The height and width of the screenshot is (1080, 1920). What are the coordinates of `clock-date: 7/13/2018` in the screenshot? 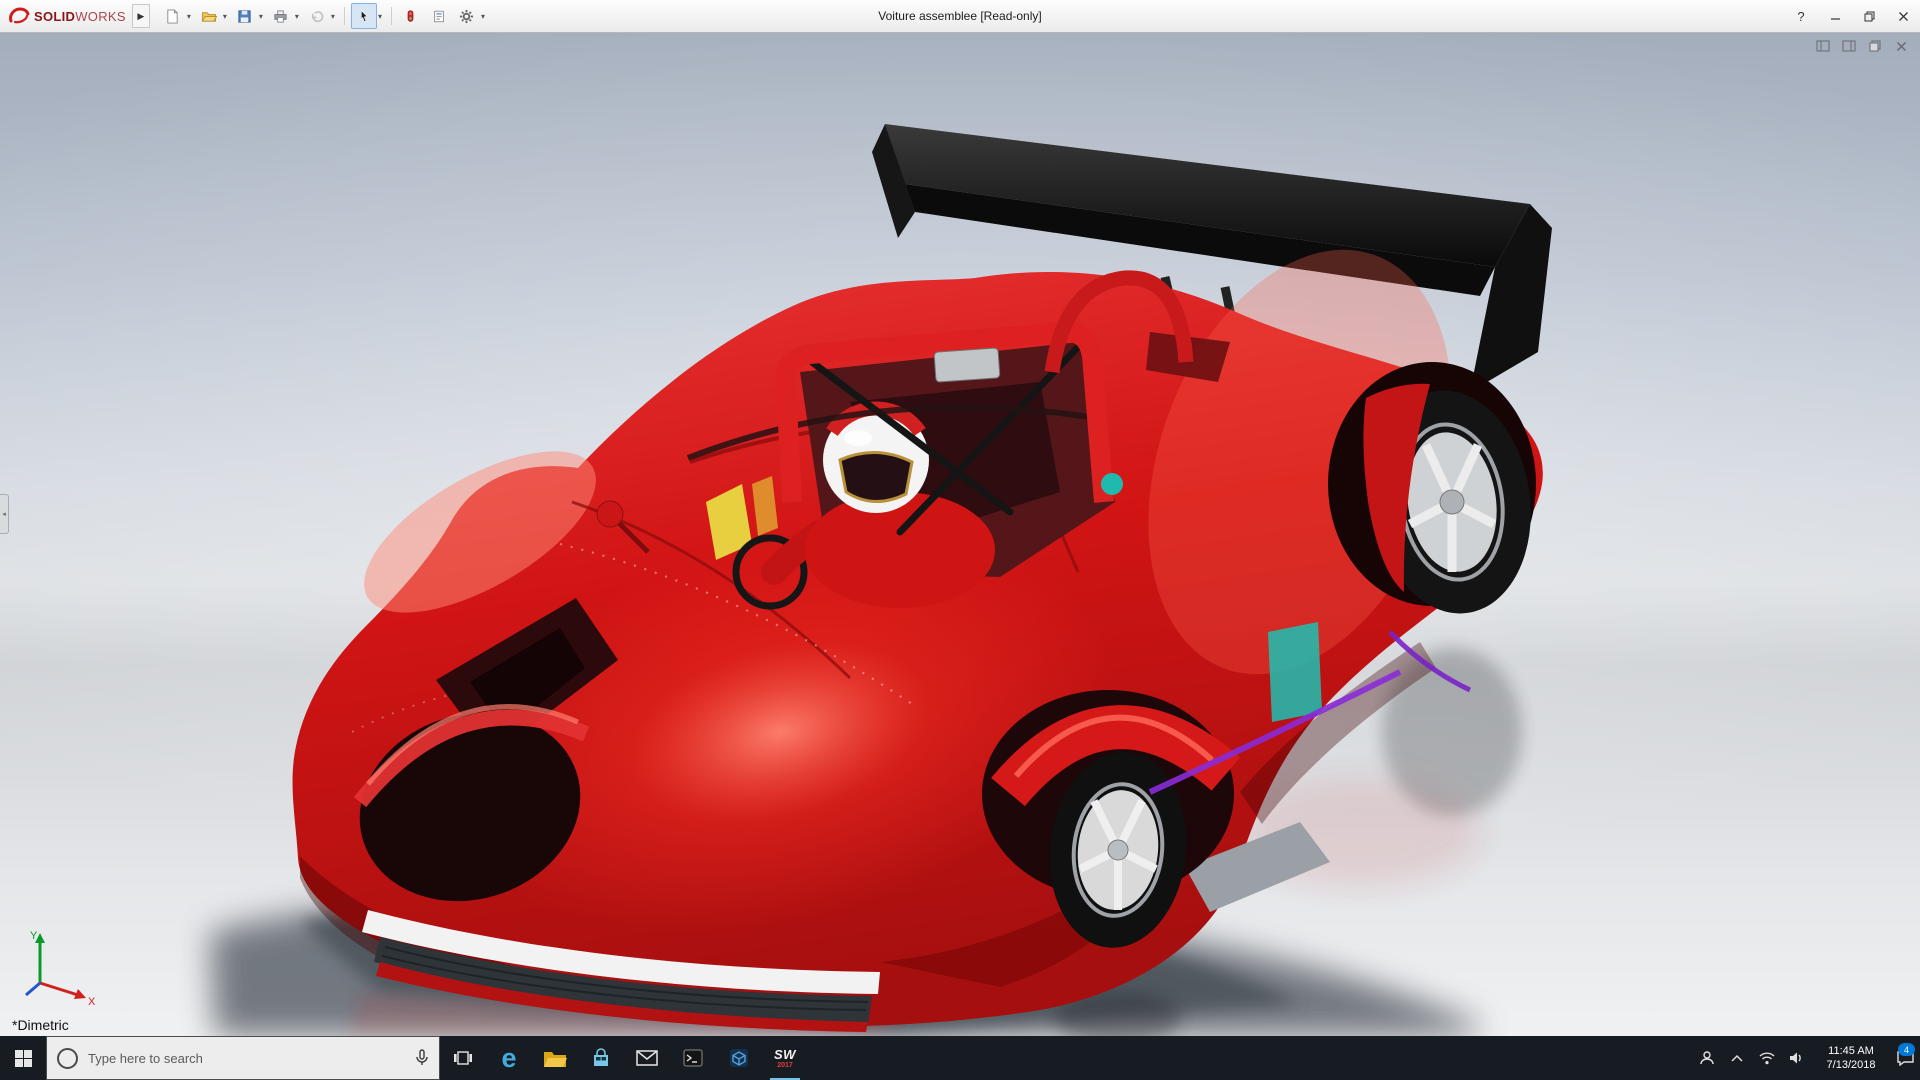 It's located at (1851, 1065).